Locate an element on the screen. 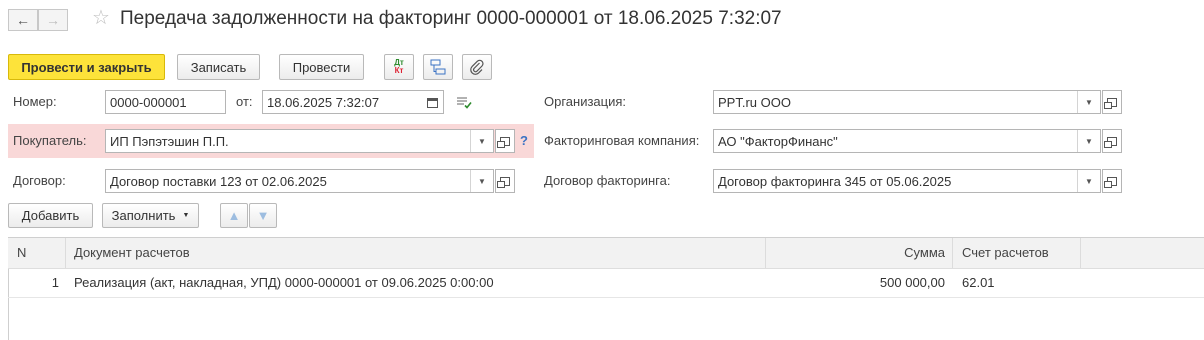 The image size is (1204, 340). date-field: 18.06.2025 7:32:07 is located at coordinates (353, 102).